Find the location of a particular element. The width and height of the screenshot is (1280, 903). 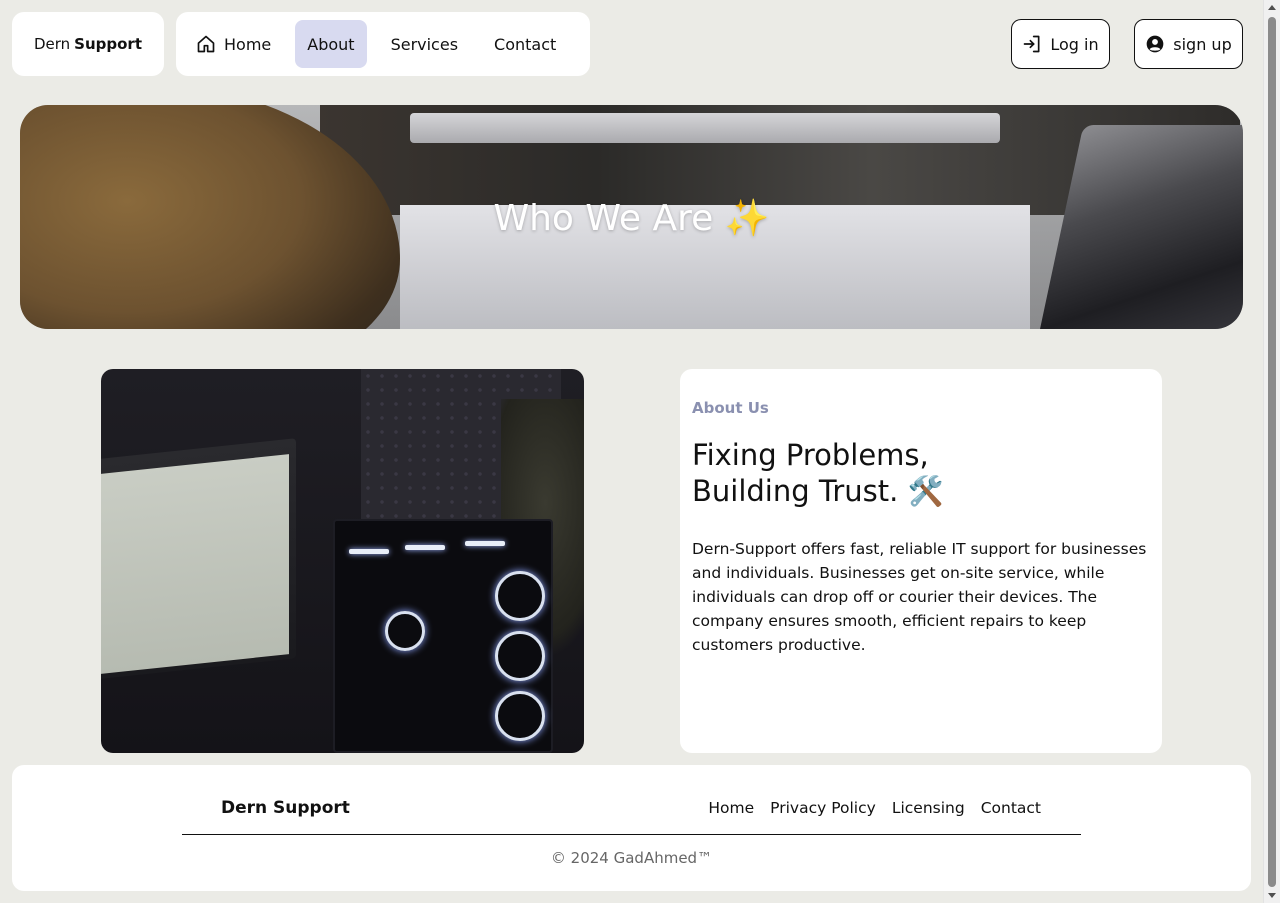

scroll-down-arrow-icon is located at coordinates (1272, 895).